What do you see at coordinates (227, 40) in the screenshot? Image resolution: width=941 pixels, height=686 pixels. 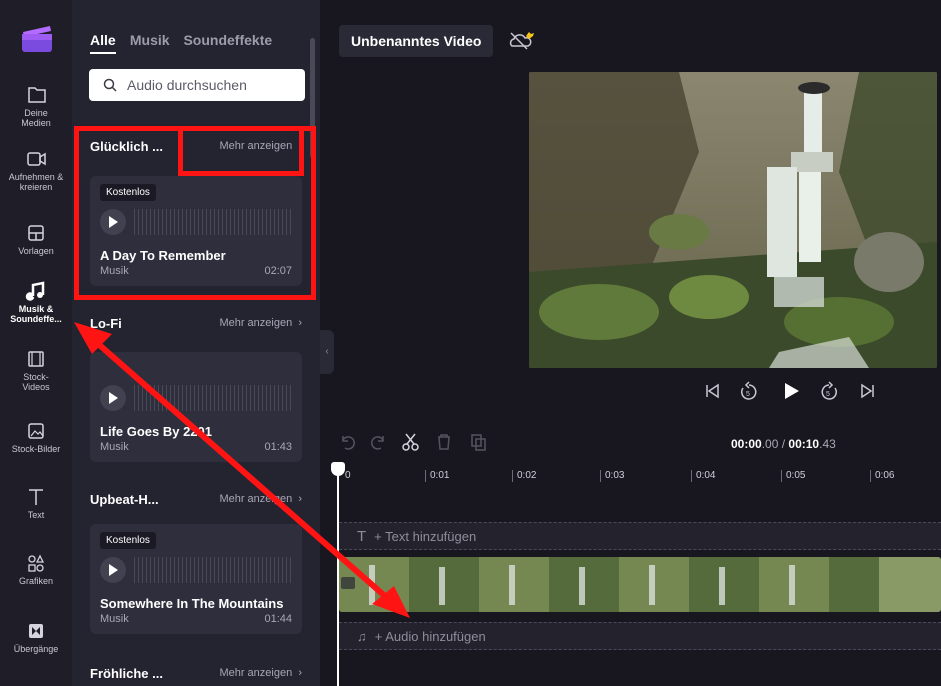 I see `tab-sound-effects: Soundeffekte` at bounding box center [227, 40].